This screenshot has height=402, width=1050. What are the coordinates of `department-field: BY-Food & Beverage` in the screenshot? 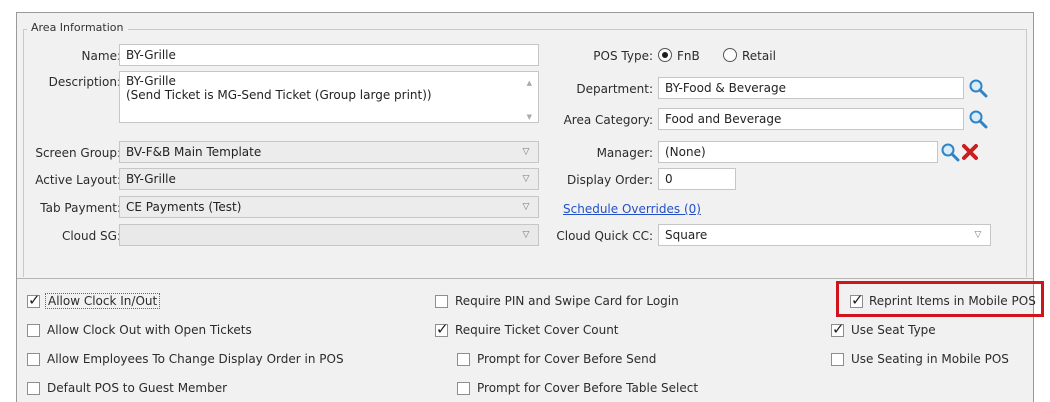 It's located at (811, 88).